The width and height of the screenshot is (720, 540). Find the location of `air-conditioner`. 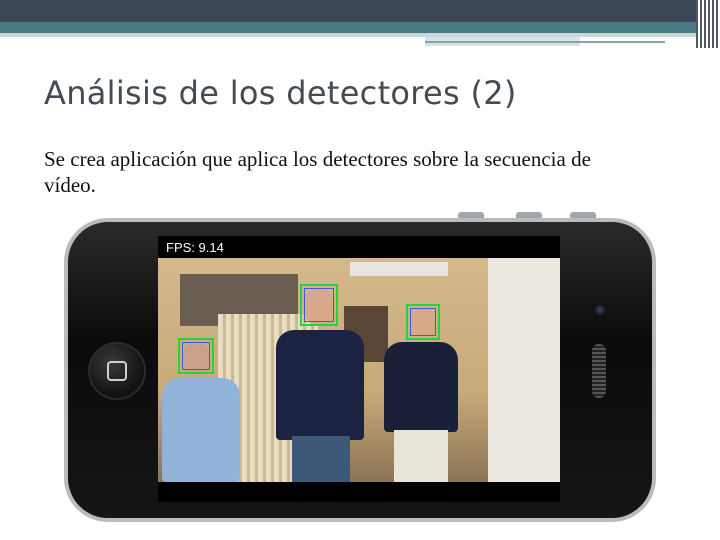

air-conditioner is located at coordinates (399, 269).